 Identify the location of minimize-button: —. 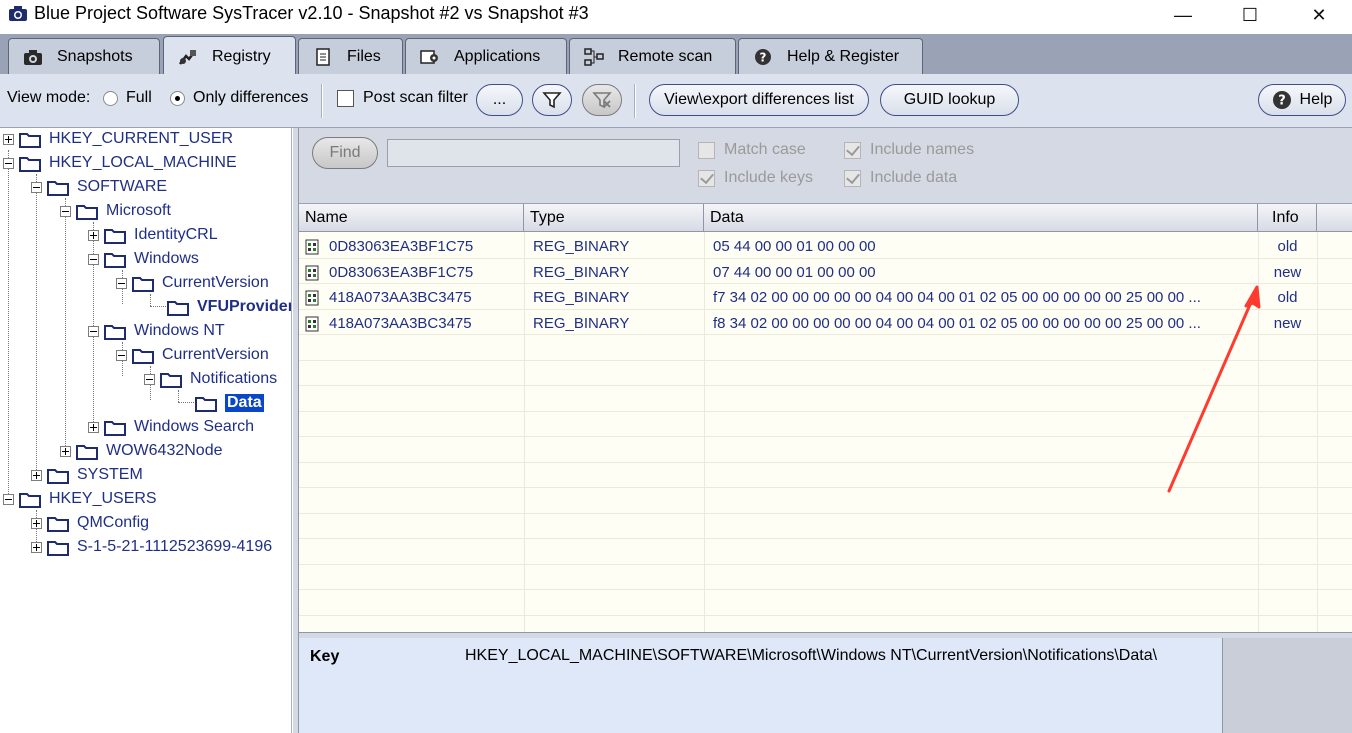
(1183, 15).